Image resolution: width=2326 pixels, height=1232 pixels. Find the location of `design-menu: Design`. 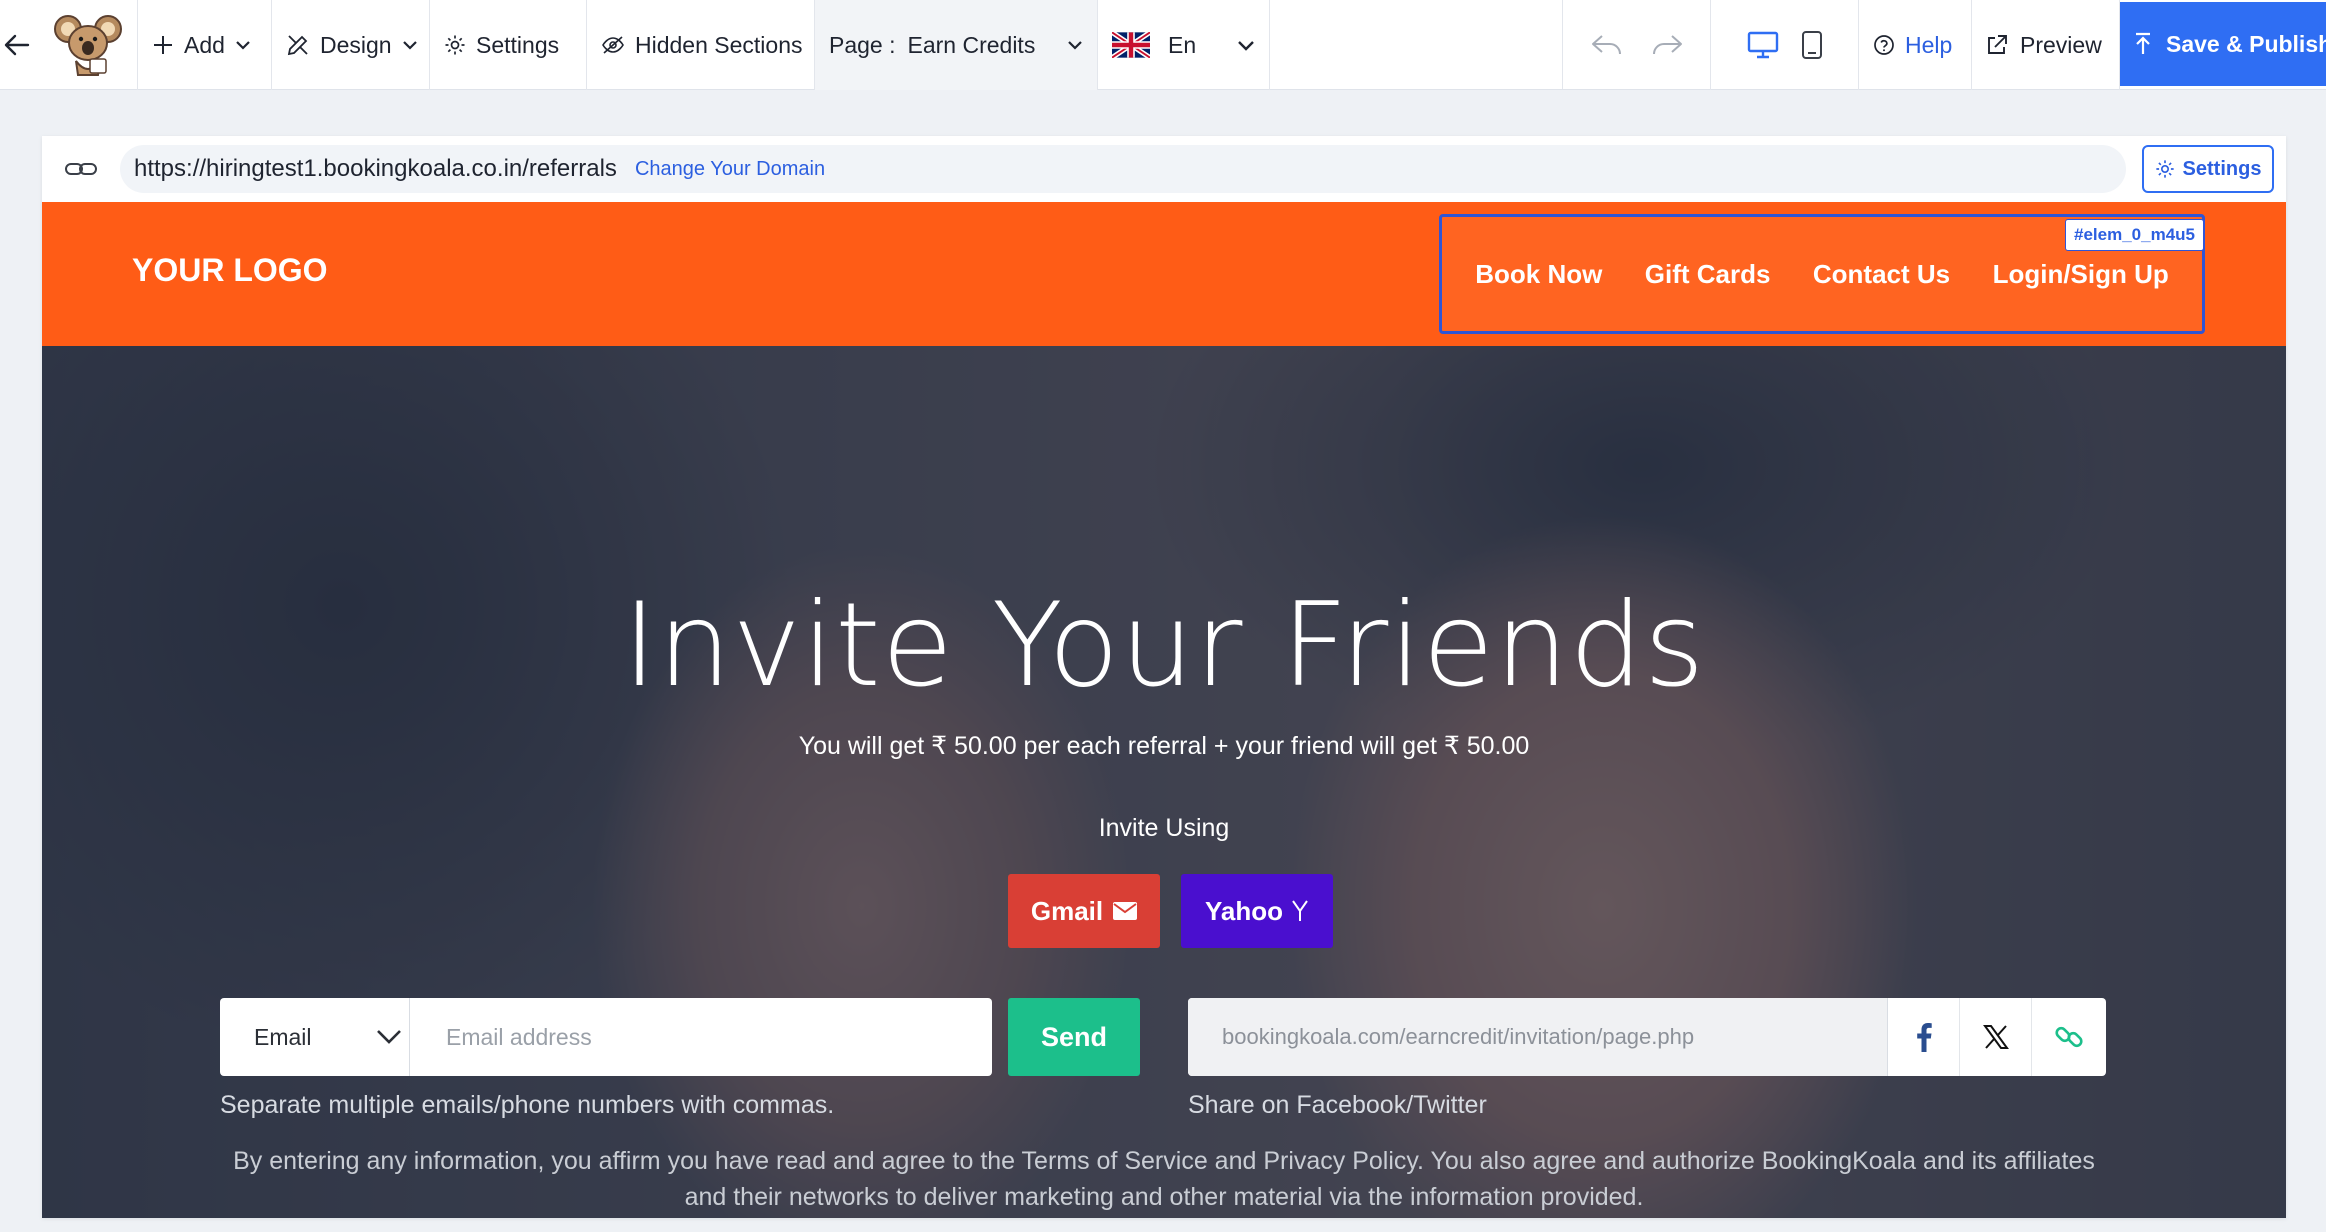

design-menu: Design is located at coordinates (351, 45).